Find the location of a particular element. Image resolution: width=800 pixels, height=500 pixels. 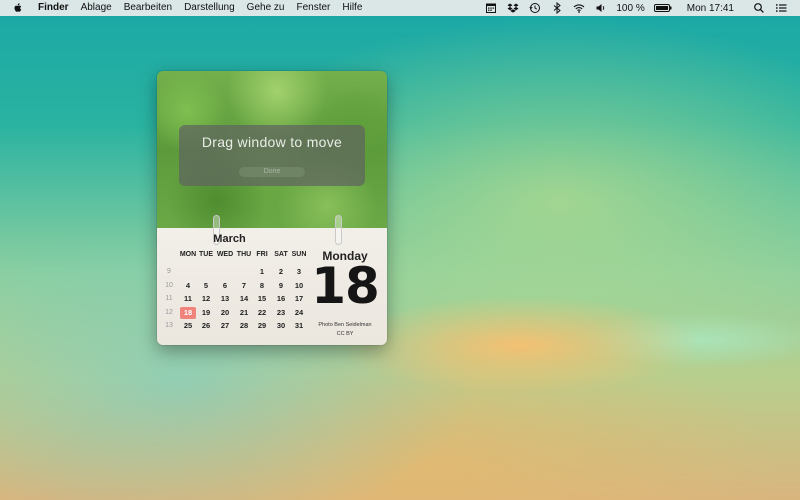

weekday-header-wed: WED is located at coordinates (225, 254).